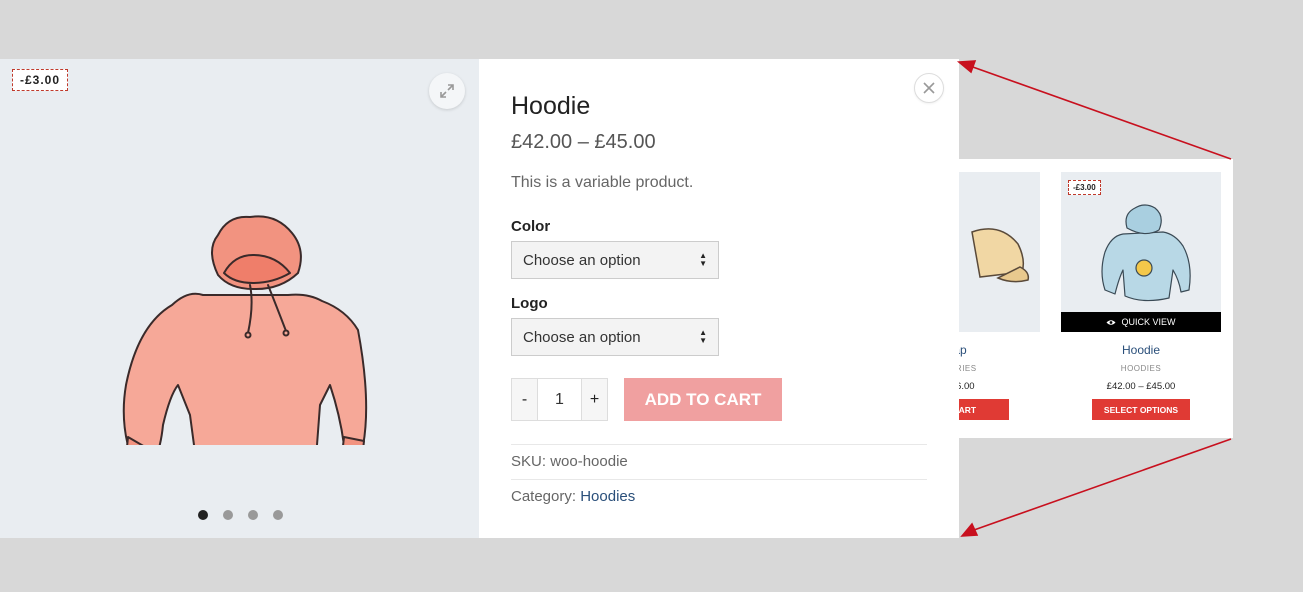  What do you see at coordinates (703, 399) in the screenshot?
I see `add-to-cart-button: ADD TO CART` at bounding box center [703, 399].